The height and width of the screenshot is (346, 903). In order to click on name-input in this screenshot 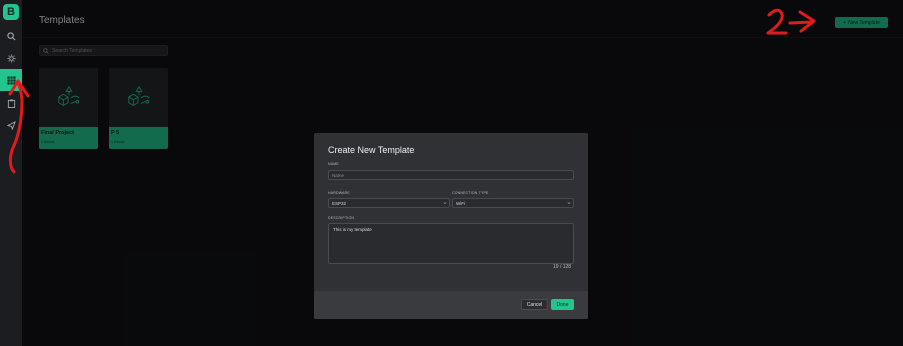, I will do `click(442, 175)`.